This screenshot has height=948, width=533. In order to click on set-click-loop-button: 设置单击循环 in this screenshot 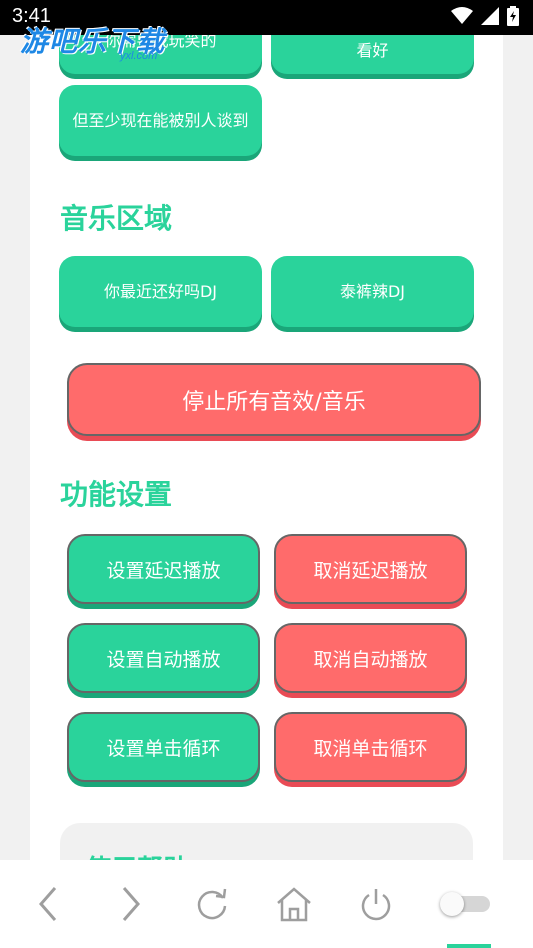, I will do `click(163, 747)`.